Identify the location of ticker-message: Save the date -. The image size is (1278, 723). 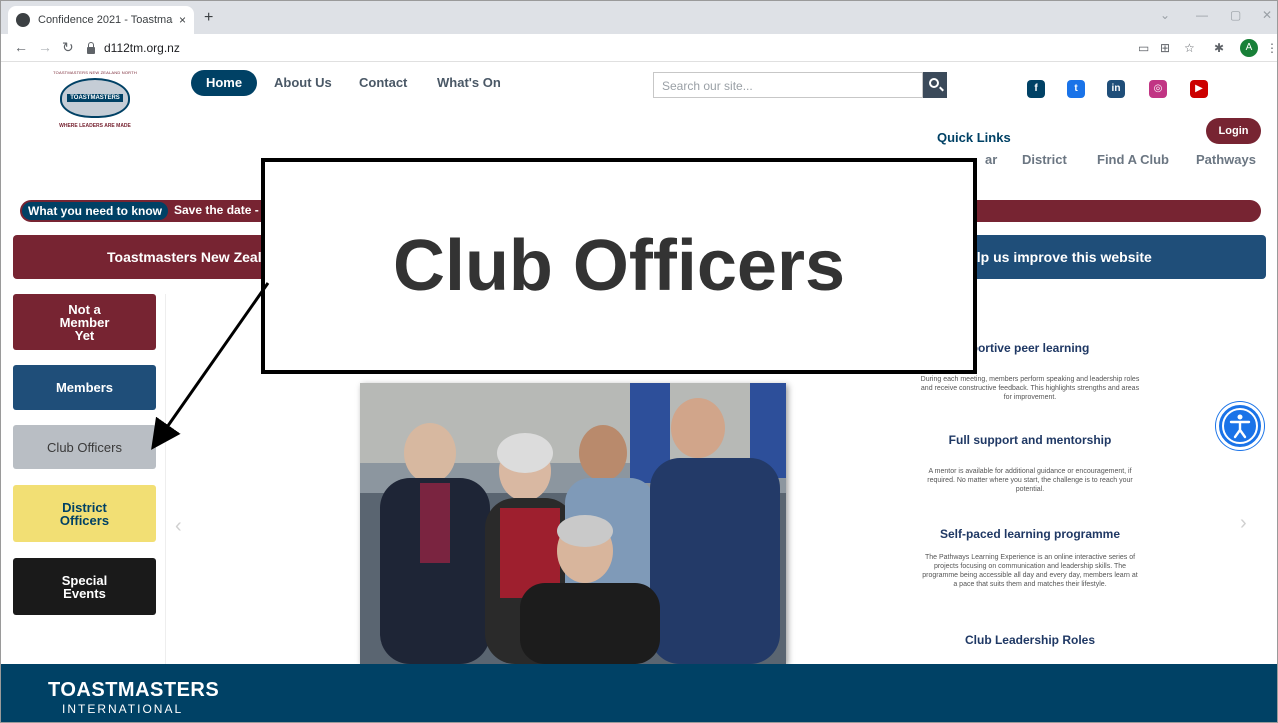
(216, 210).